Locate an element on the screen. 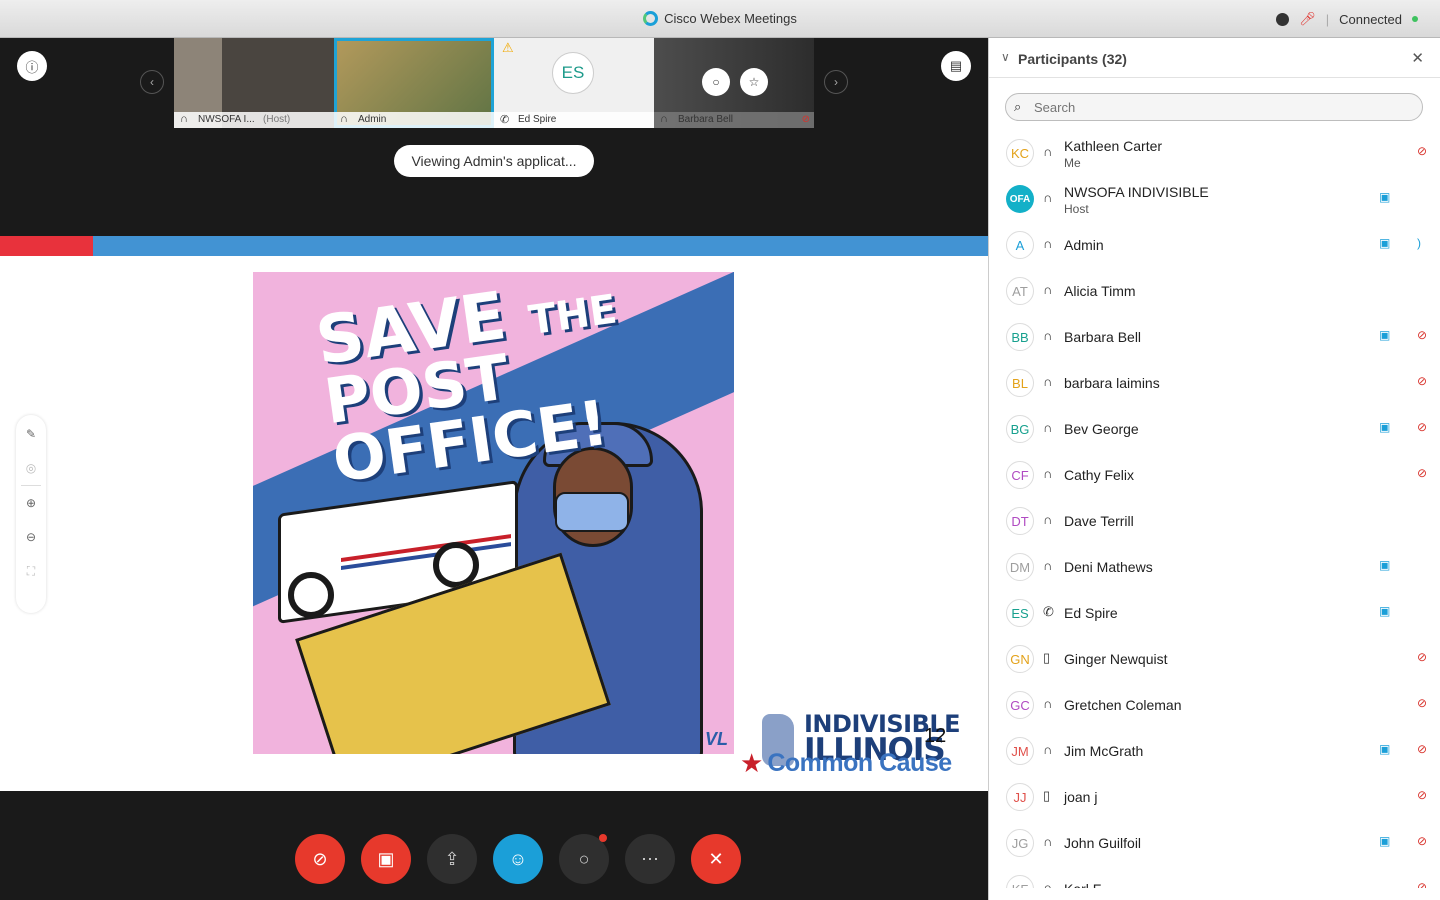 The image size is (1440, 900). remote-control-icon: ◎ is located at coordinates (31, 468).